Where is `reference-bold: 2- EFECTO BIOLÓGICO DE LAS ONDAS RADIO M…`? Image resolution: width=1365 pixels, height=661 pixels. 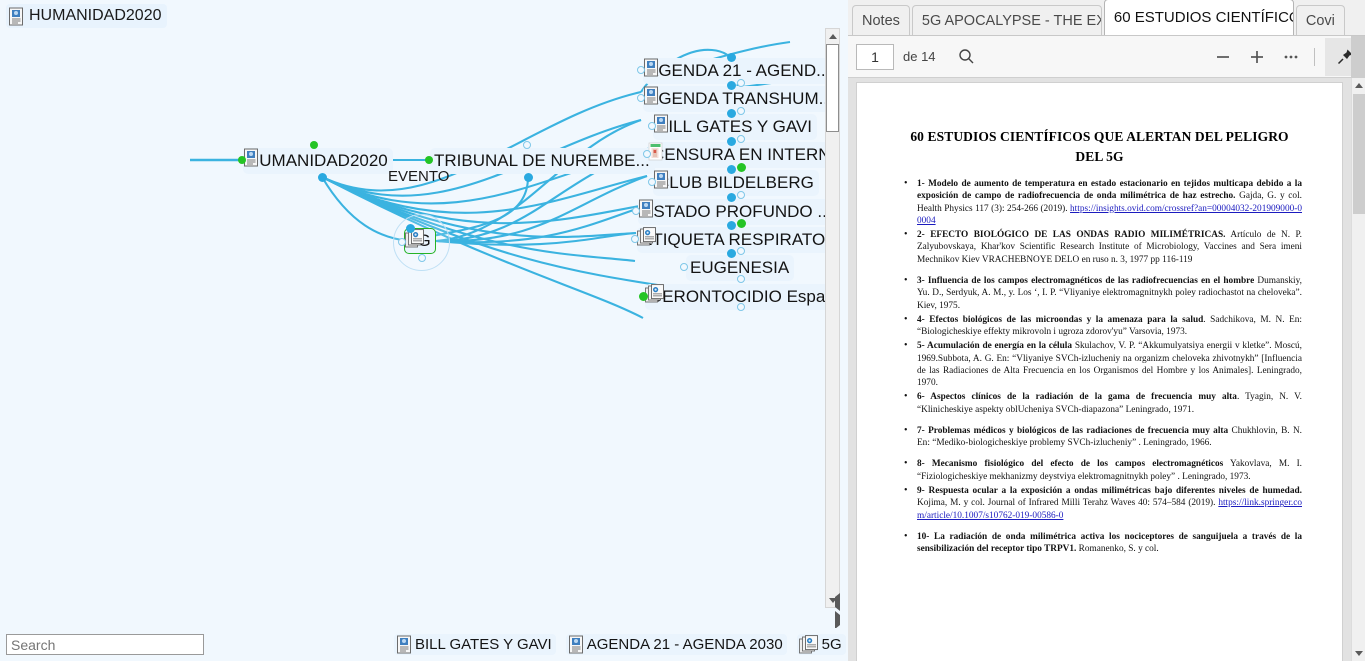
reference-bold: 2- EFECTO BIOLÓGICO DE LAS ONDAS RADIO M… is located at coordinates (1071, 235).